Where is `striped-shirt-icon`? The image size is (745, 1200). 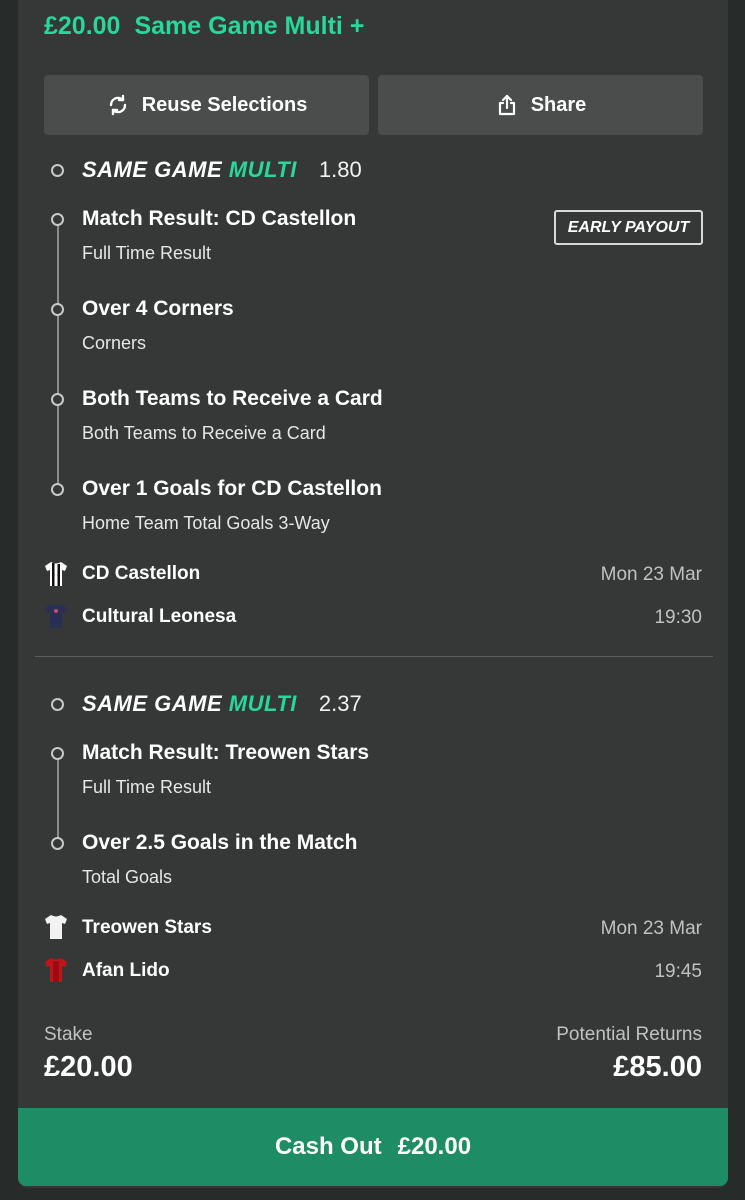 striped-shirt-icon is located at coordinates (56, 574).